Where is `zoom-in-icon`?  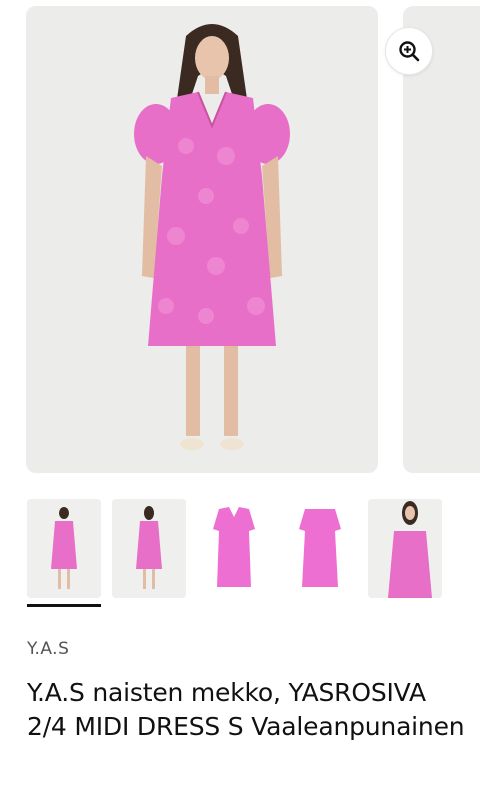 zoom-in-icon is located at coordinates (409, 51).